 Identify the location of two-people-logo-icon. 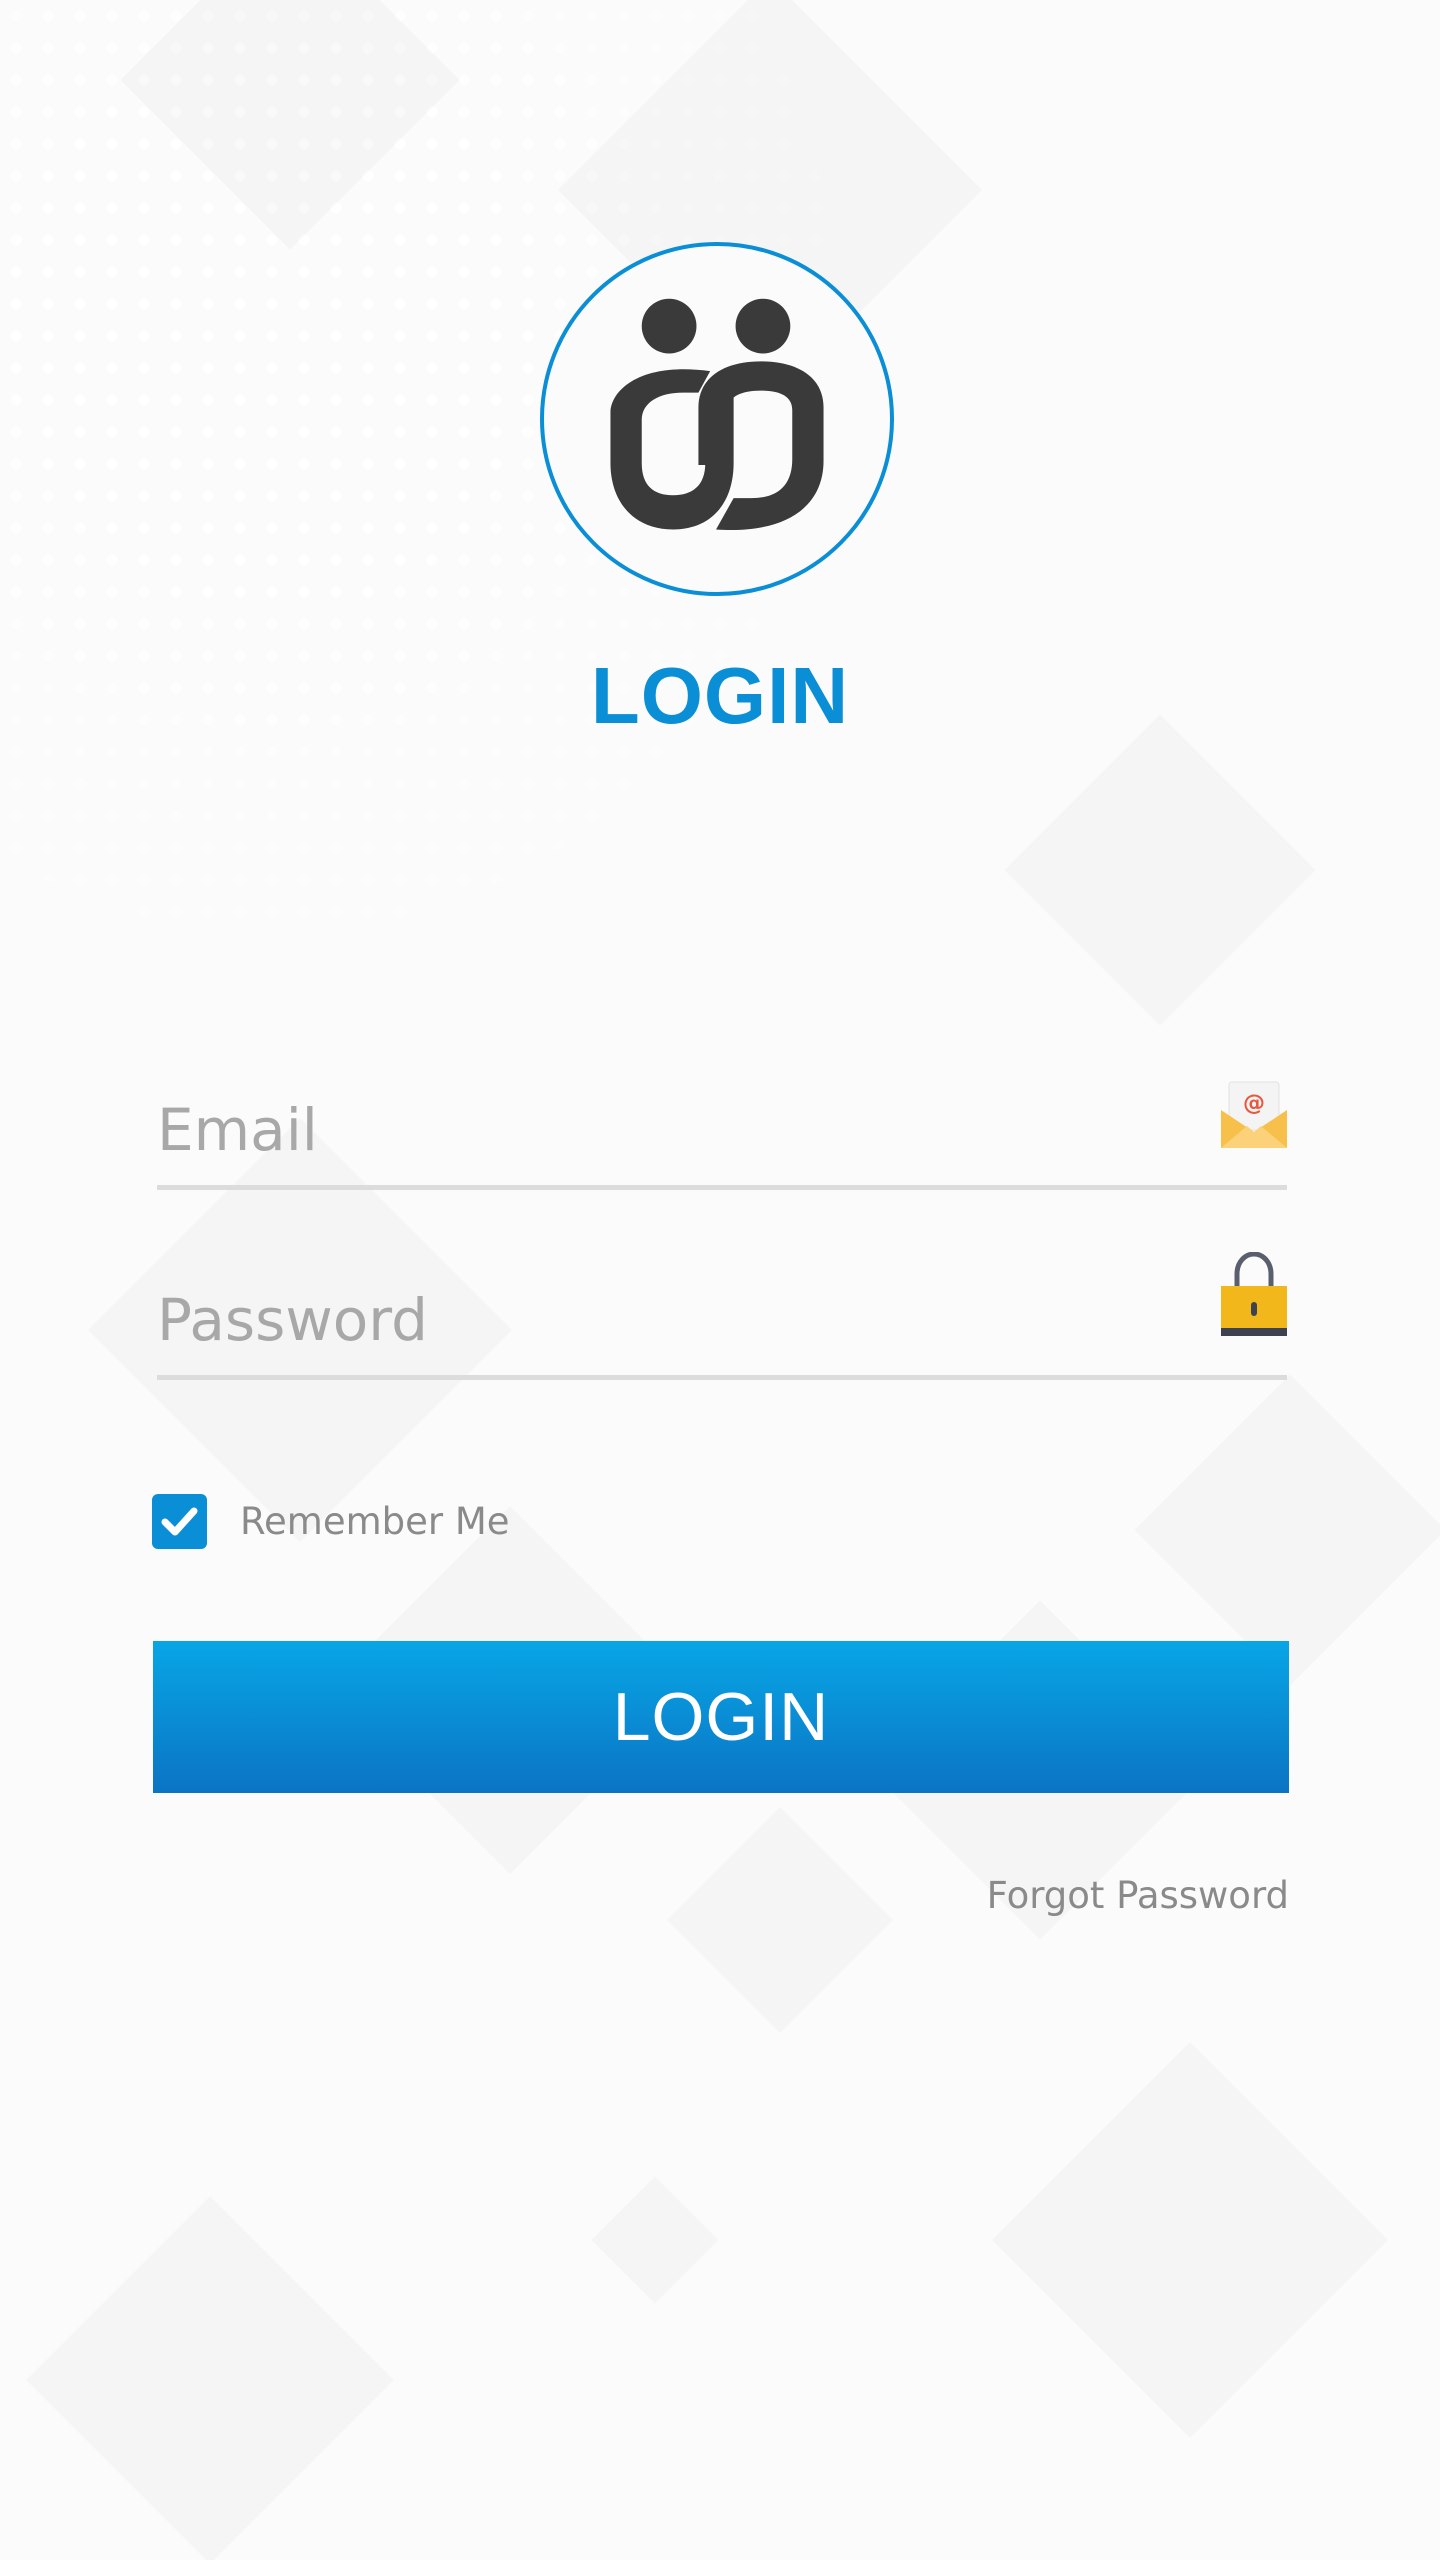
(717, 419).